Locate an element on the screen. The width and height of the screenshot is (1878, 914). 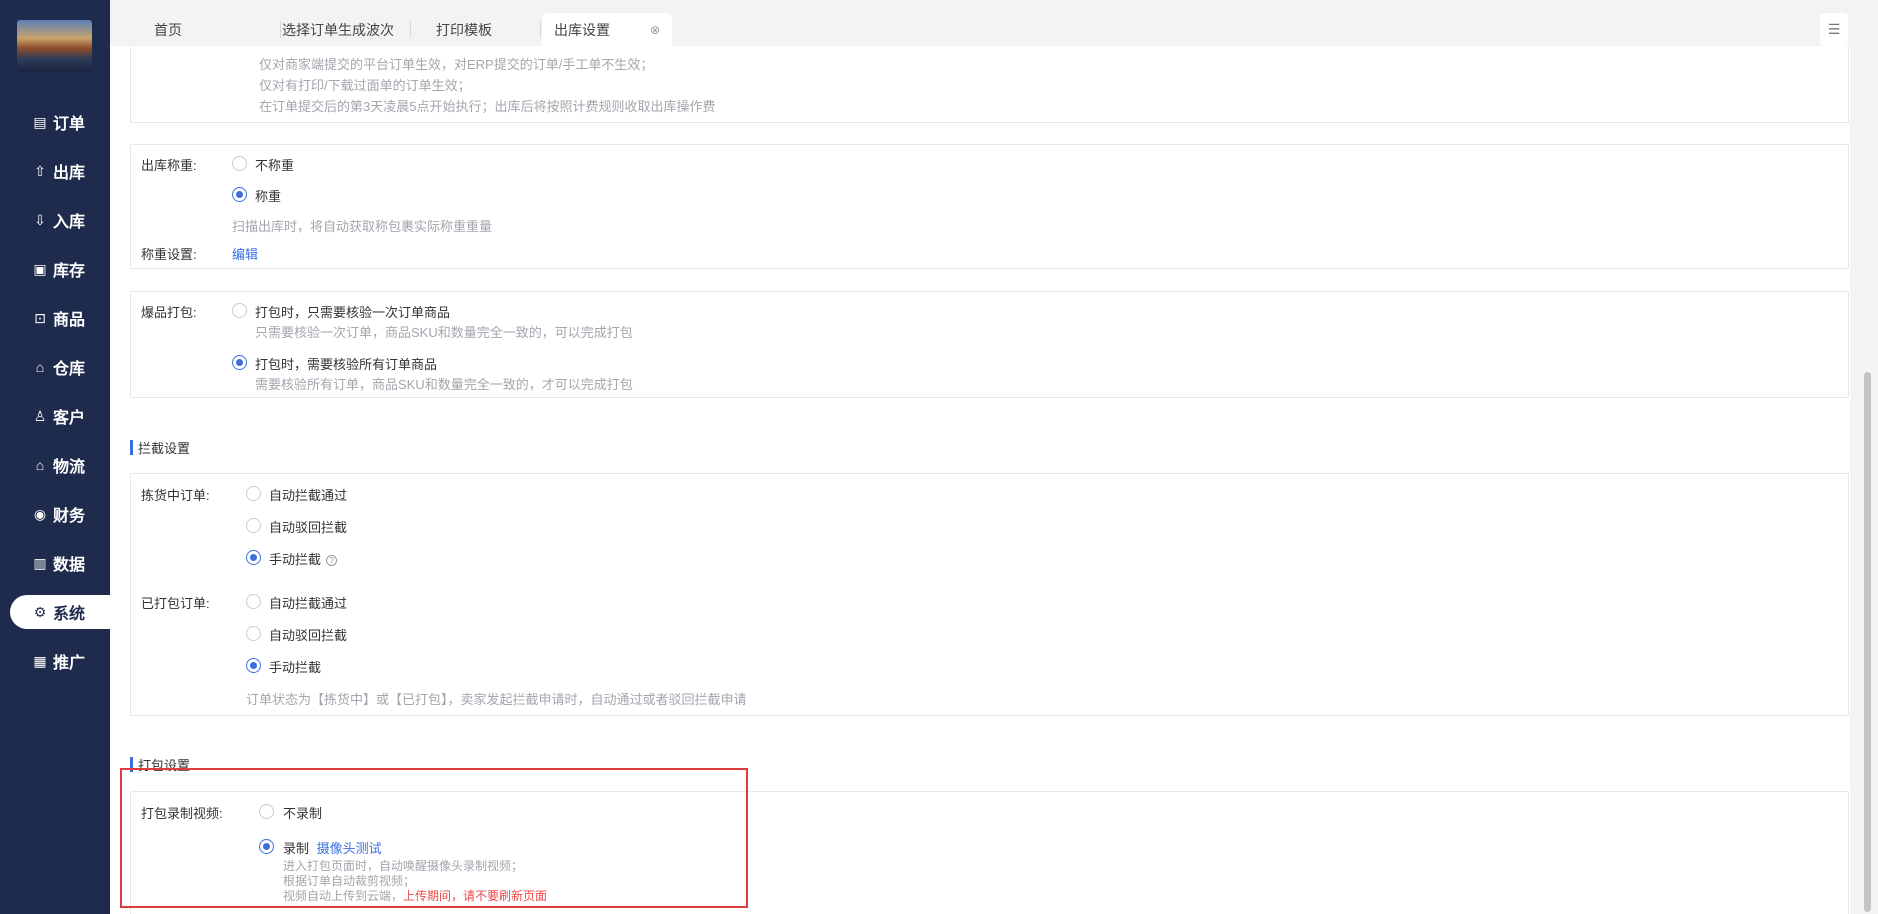
tab-print-template: 打印模板 is located at coordinates (464, 29).